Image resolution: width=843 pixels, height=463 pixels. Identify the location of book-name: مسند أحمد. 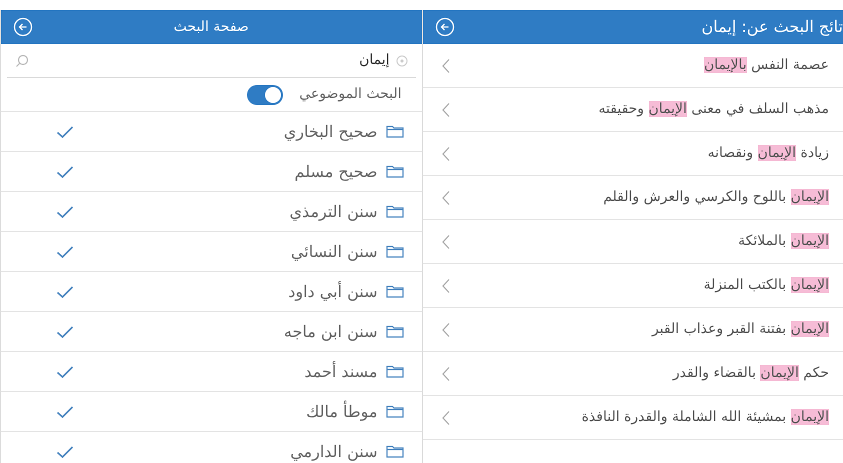
(341, 372).